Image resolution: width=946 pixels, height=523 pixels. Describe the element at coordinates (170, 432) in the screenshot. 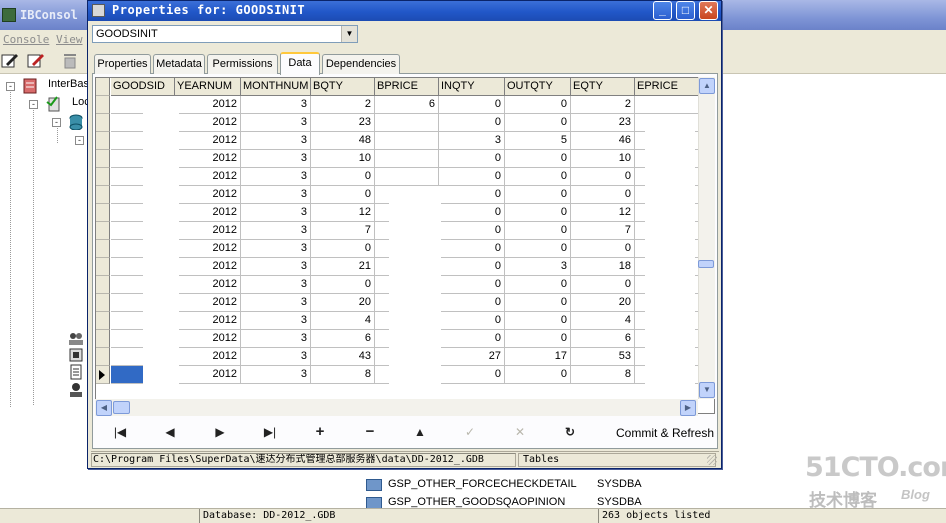

I see `prior-record-icon: ◀` at that location.